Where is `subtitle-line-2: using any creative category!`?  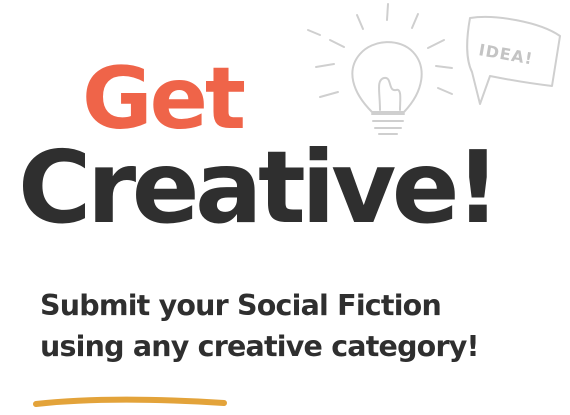
subtitle-line-2: using any creative category! is located at coordinates (259, 346).